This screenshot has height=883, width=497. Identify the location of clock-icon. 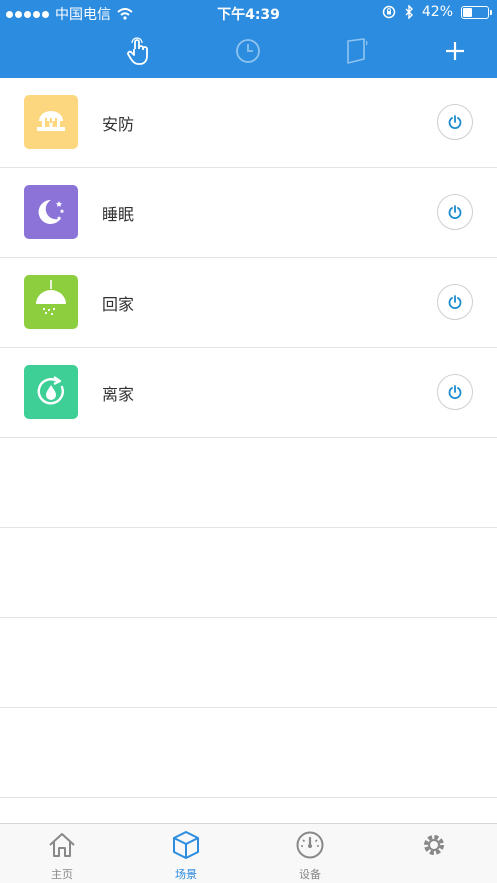
(248, 51).